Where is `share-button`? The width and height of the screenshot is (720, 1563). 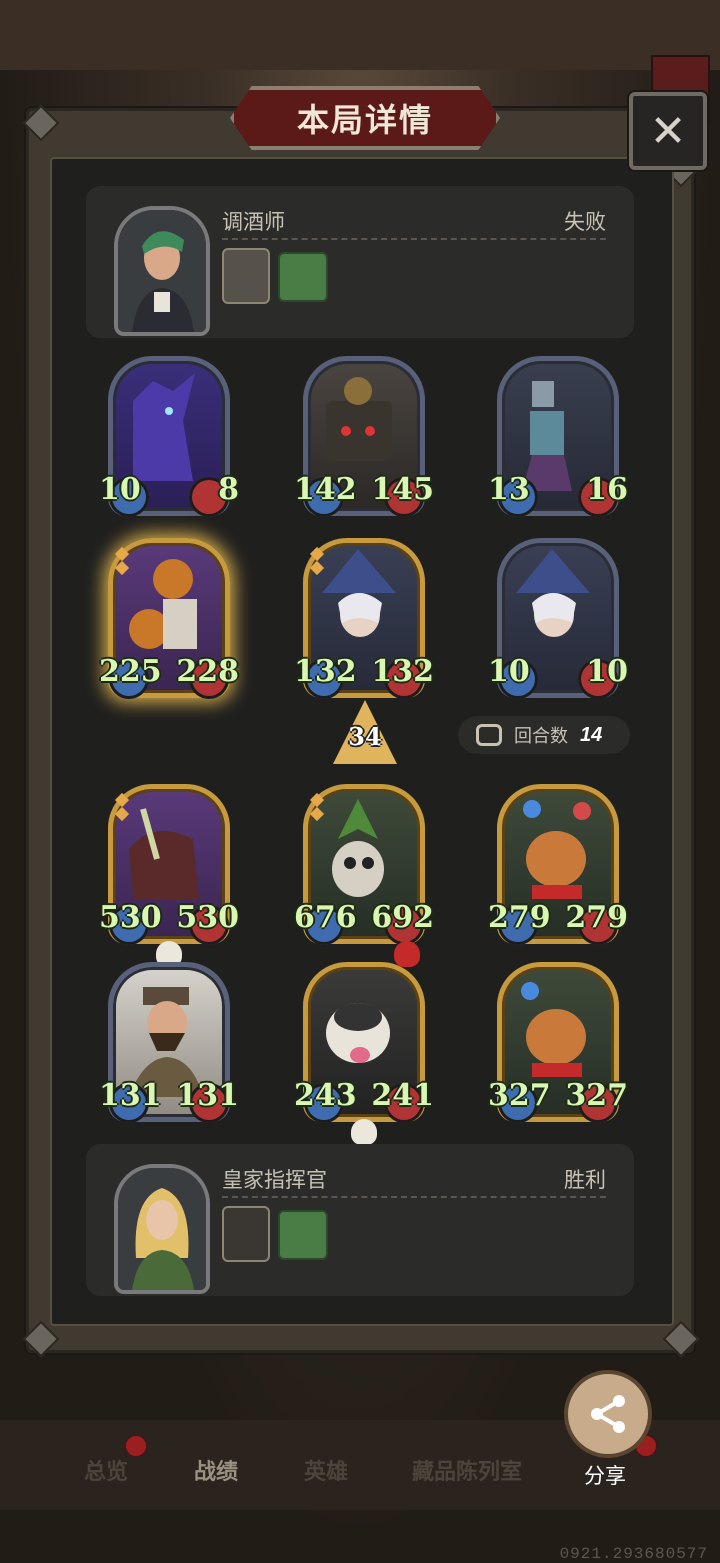 share-button is located at coordinates (608, 1414).